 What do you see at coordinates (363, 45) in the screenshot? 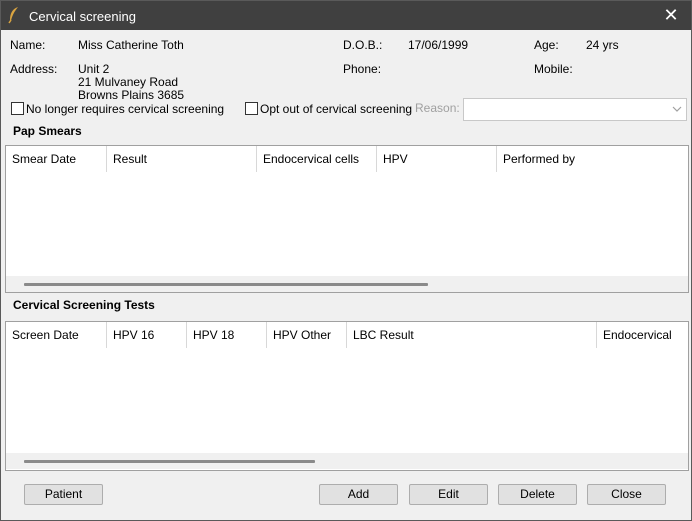
I see `dob-label: D.O.B.:` at bounding box center [363, 45].